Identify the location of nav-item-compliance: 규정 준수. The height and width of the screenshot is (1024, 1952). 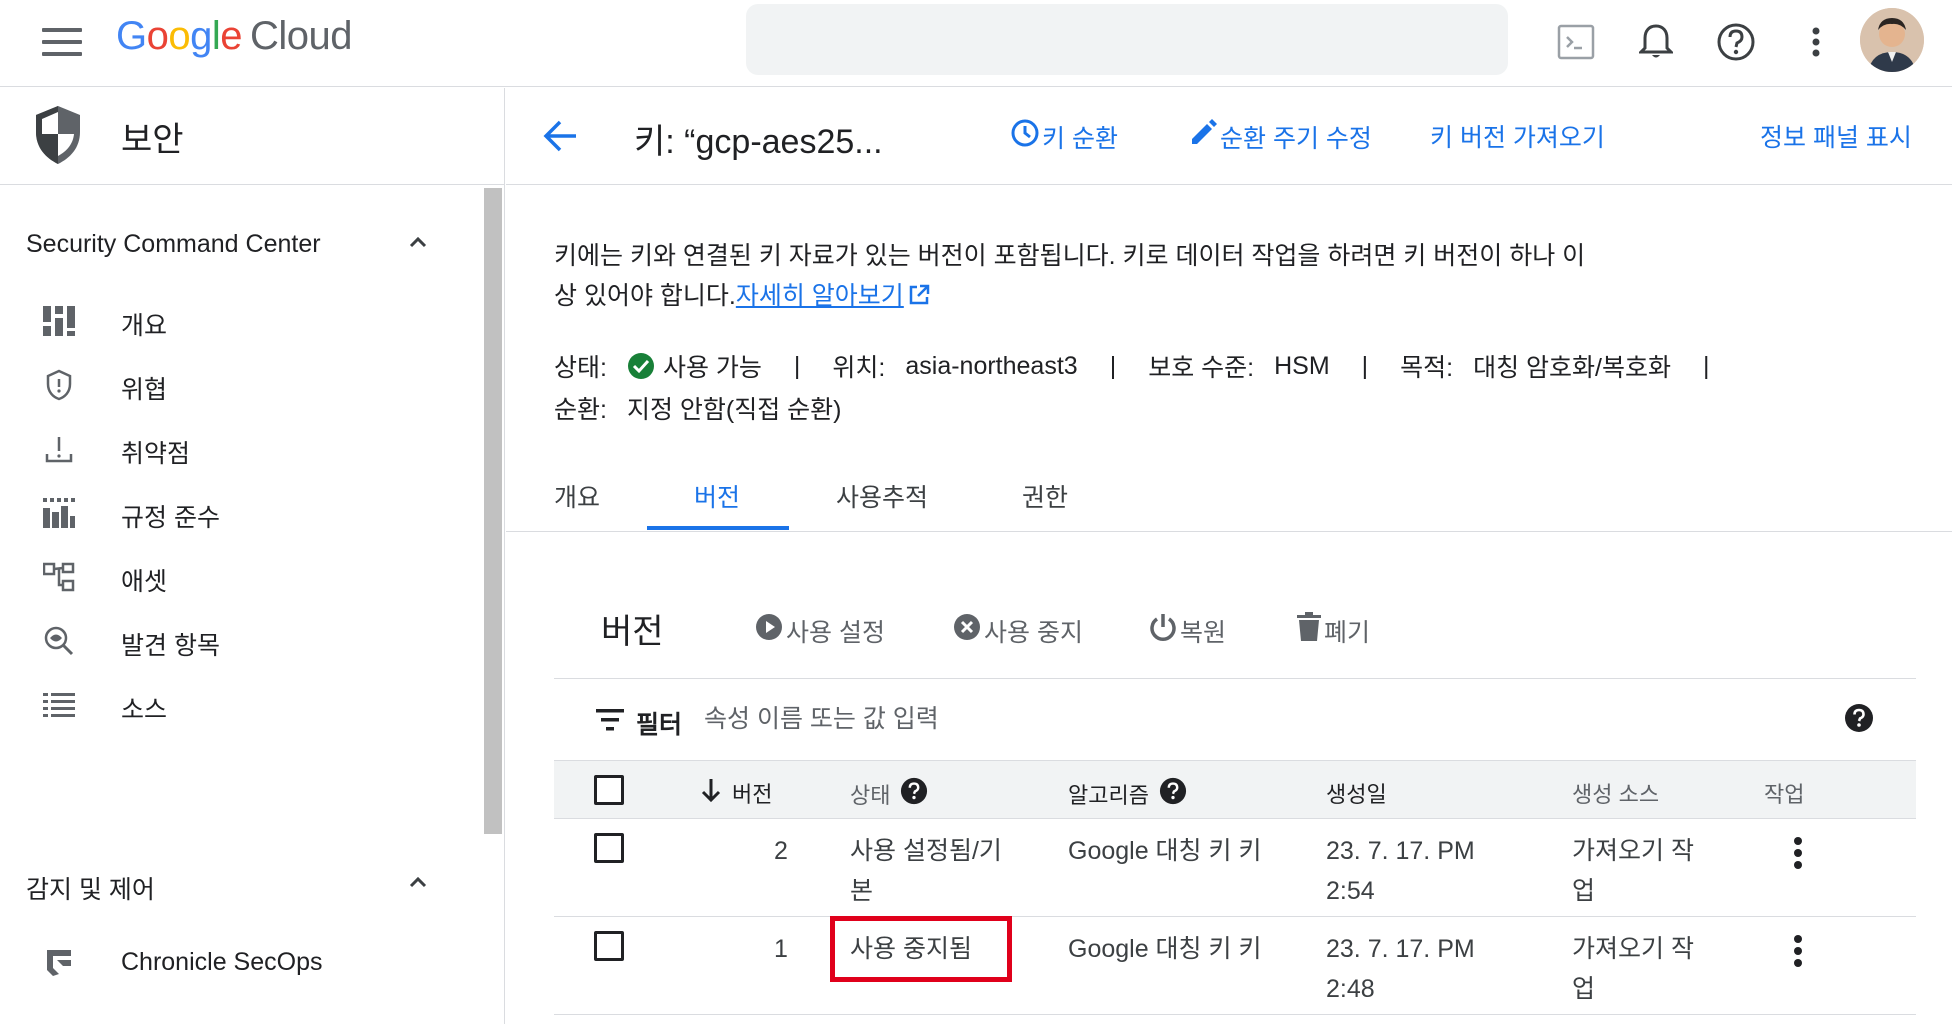
(240, 514).